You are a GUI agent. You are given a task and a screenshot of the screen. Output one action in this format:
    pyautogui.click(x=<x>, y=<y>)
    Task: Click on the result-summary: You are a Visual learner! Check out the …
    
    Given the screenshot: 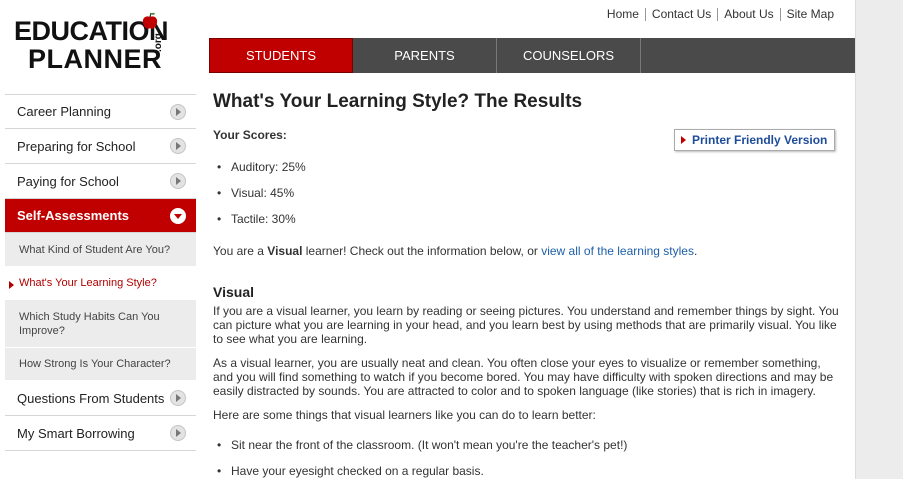 What is the action you would take?
    pyautogui.click(x=527, y=251)
    